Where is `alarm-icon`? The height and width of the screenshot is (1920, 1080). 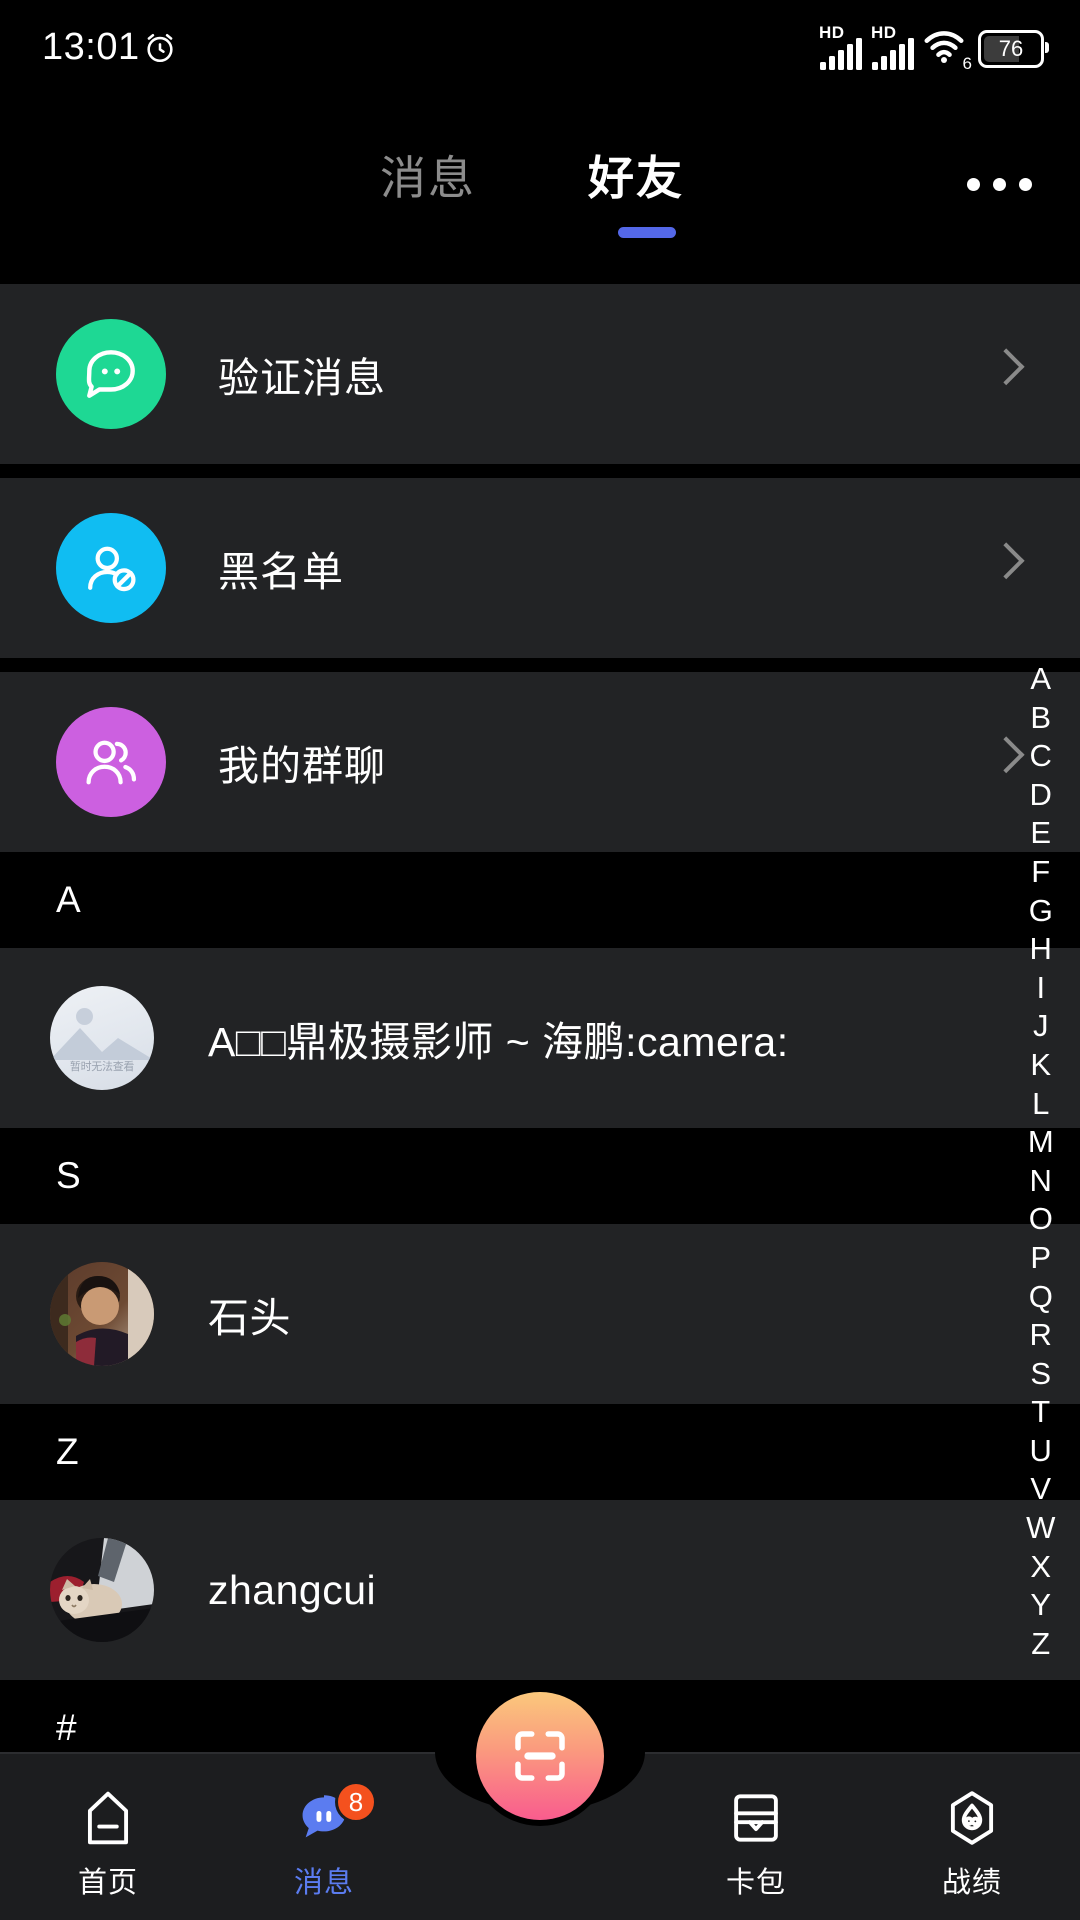 alarm-icon is located at coordinates (160, 48).